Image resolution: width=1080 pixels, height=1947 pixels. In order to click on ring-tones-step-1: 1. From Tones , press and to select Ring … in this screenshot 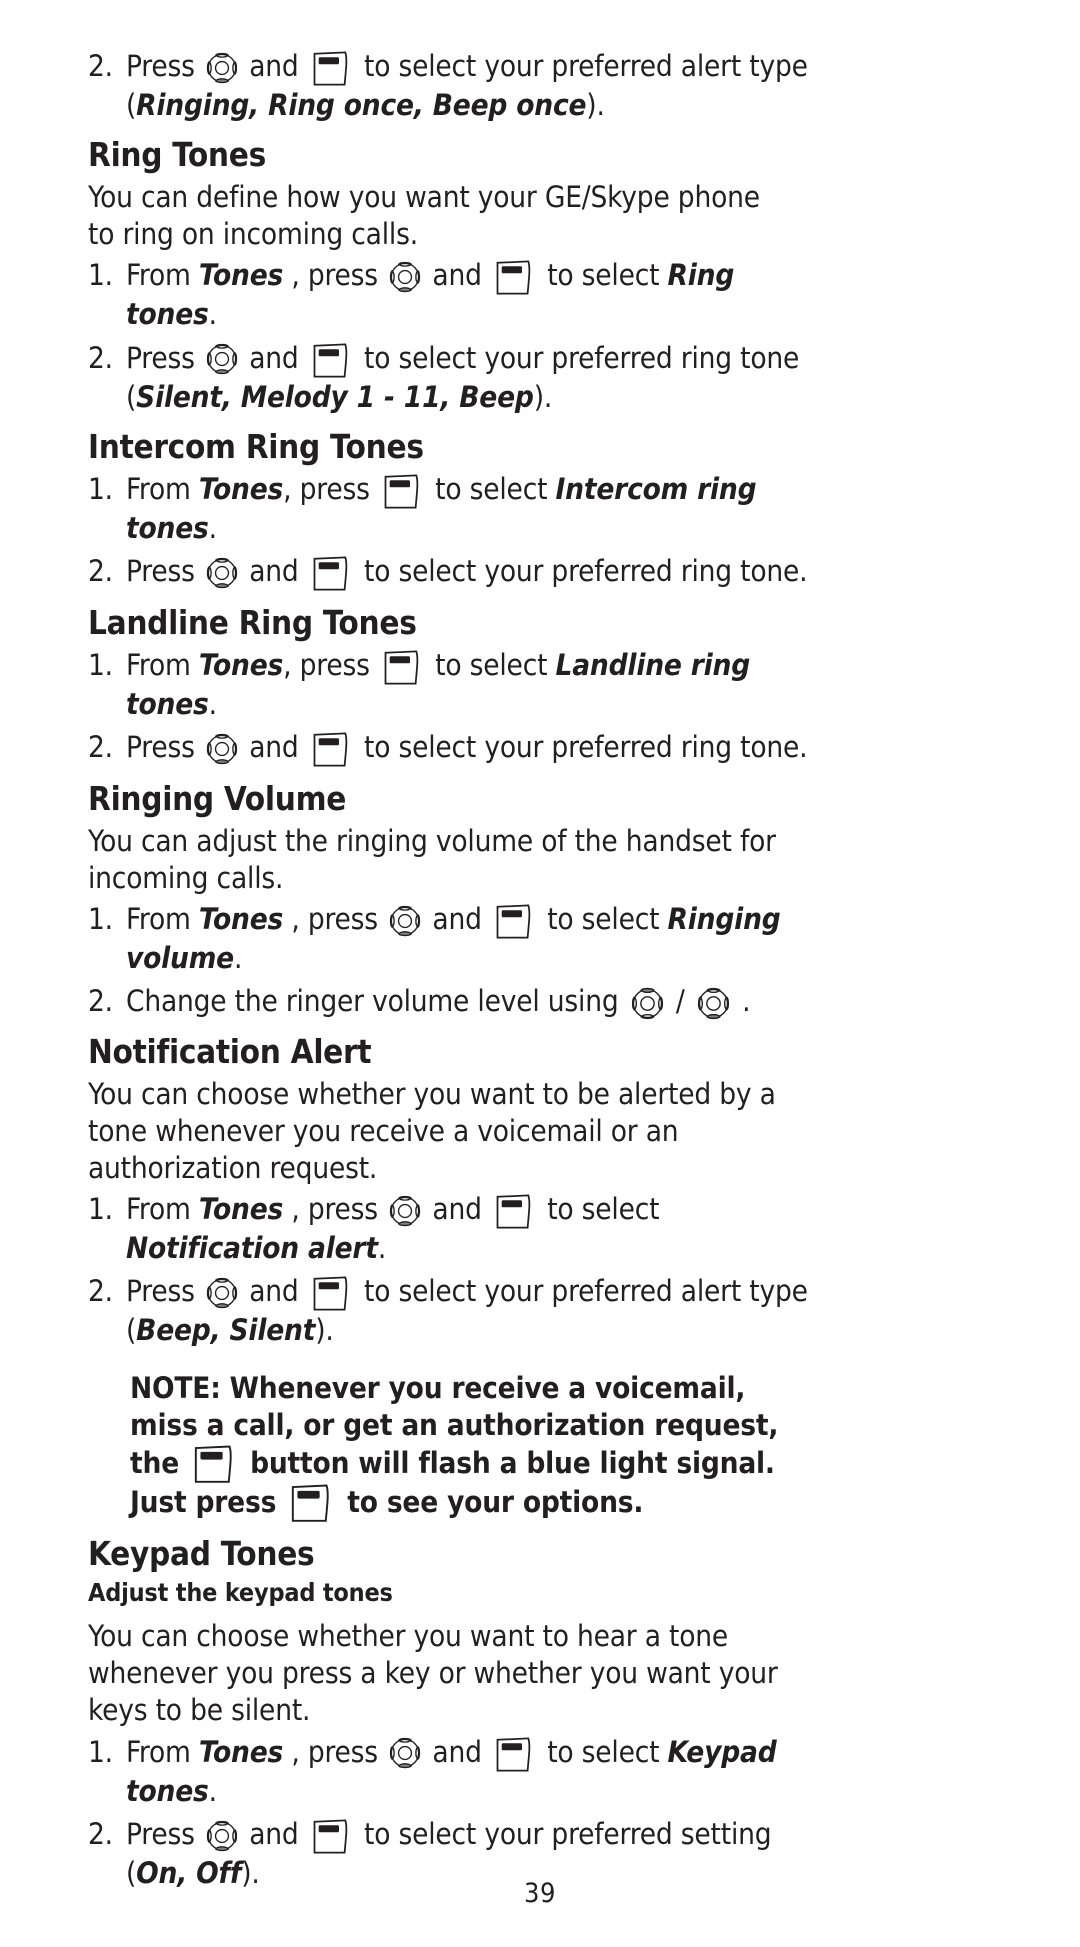, I will do `click(448, 295)`.